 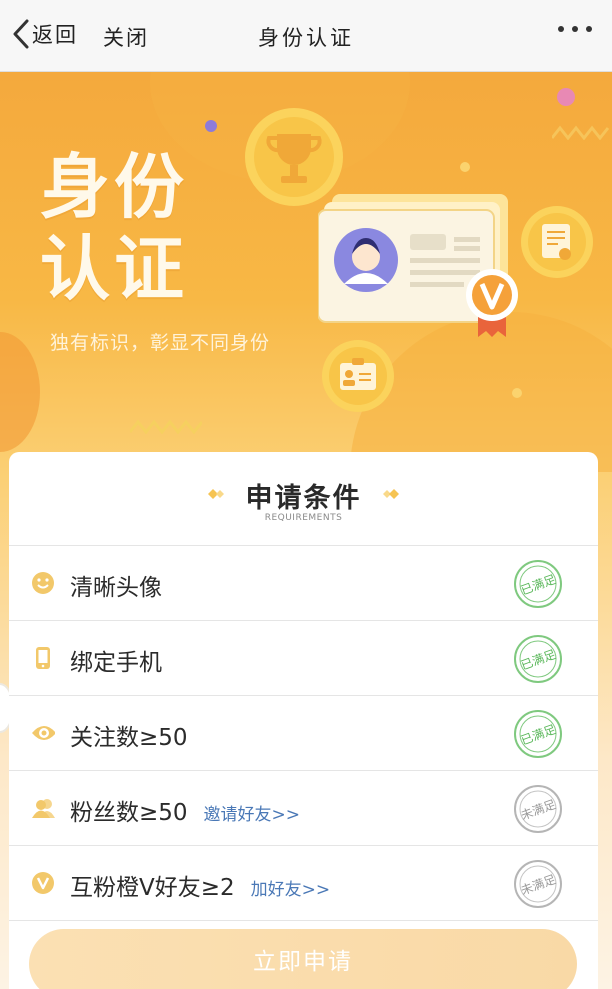 I want to click on id-badge-icon, so click(x=358, y=376).